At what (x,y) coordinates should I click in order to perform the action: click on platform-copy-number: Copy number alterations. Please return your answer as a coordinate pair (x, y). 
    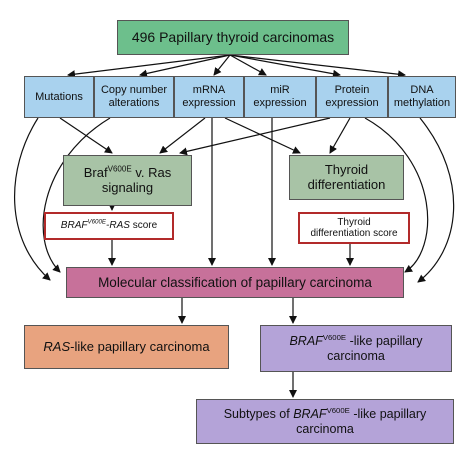
    Looking at the image, I should click on (134, 97).